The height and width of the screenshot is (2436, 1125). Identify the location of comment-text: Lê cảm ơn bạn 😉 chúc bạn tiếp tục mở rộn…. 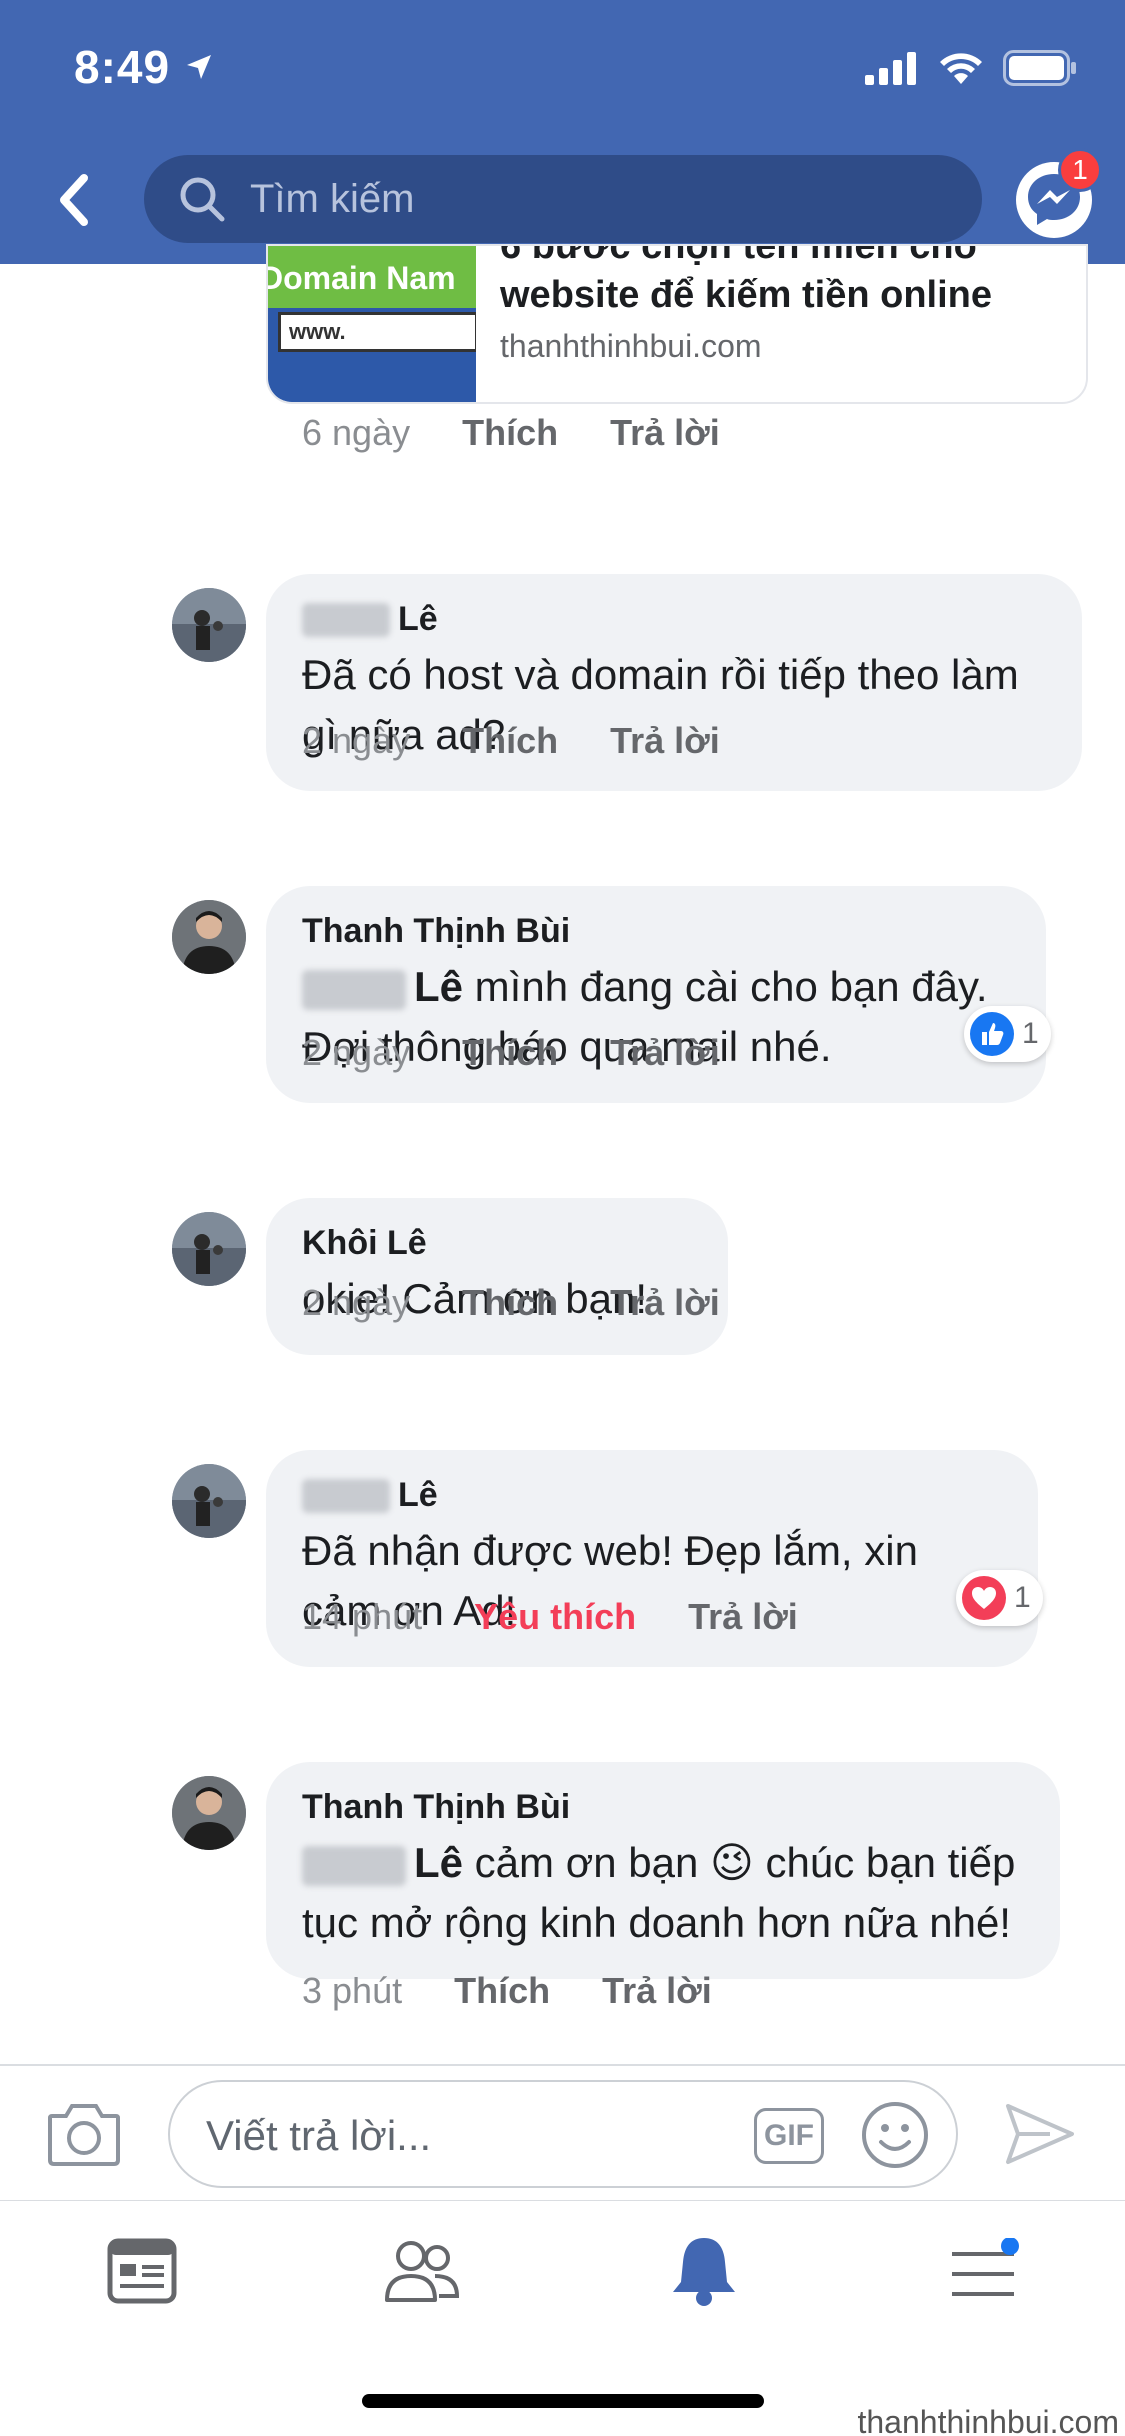
(659, 1892).